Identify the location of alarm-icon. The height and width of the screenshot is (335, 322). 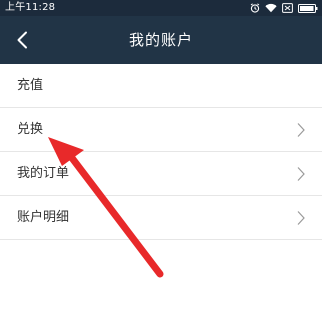
(255, 8).